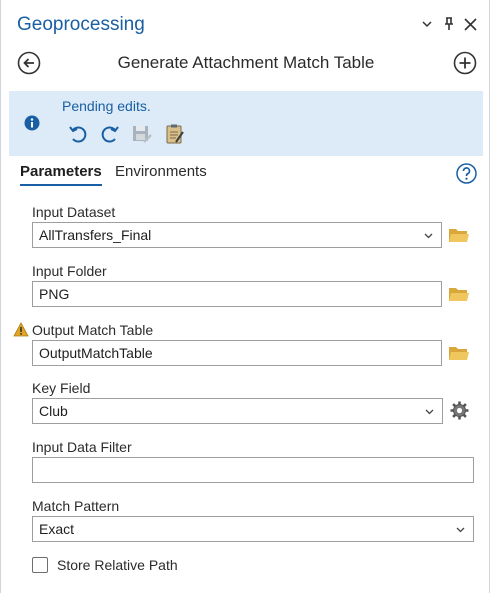 Image resolution: width=490 pixels, height=593 pixels. Describe the element at coordinates (61, 388) in the screenshot. I see `key-field-label: Key Field` at that location.